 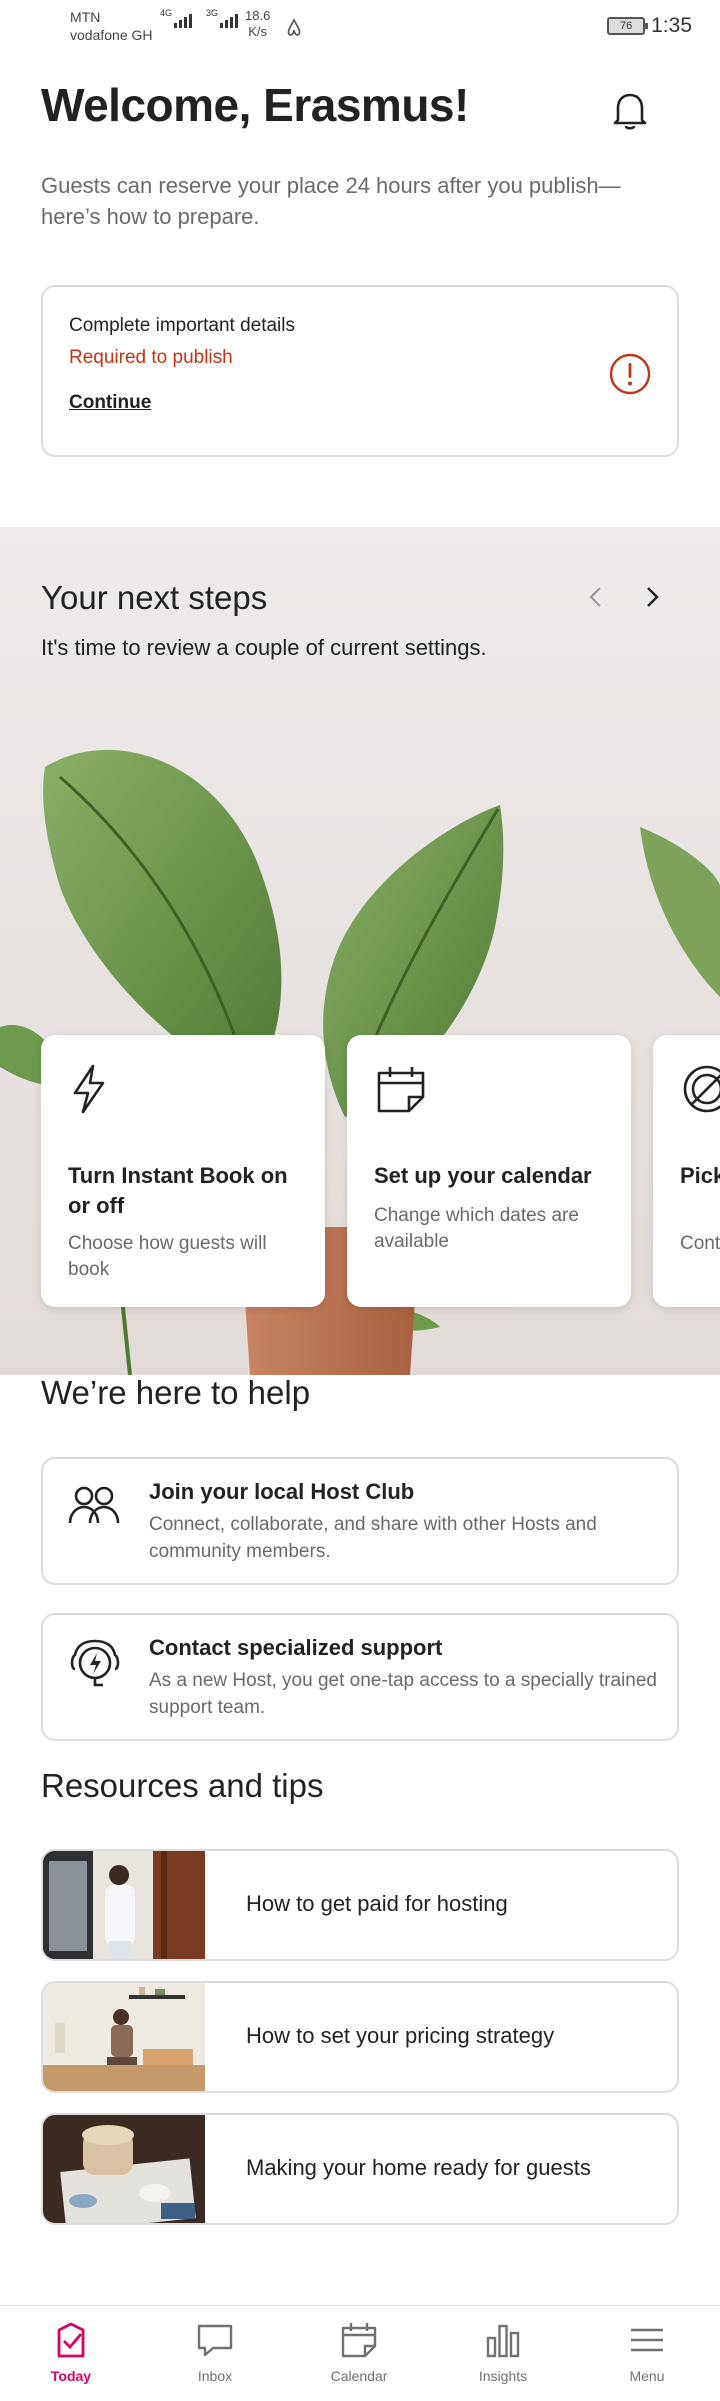 I want to click on nav-calendar: Calendar, so click(x=359, y=2352).